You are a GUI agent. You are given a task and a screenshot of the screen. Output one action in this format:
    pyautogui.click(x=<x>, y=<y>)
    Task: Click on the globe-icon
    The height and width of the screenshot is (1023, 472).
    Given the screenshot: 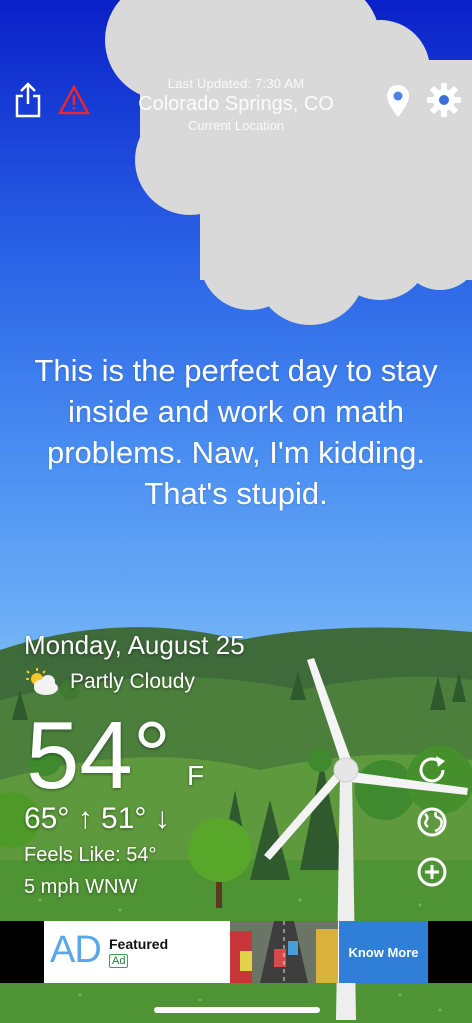 What is the action you would take?
    pyautogui.click(x=432, y=822)
    